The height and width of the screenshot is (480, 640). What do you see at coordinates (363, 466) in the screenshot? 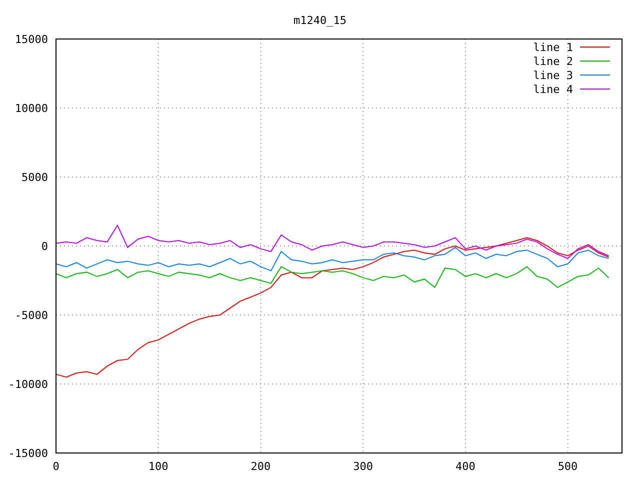
I see `x-tick-label: 300` at bounding box center [363, 466].